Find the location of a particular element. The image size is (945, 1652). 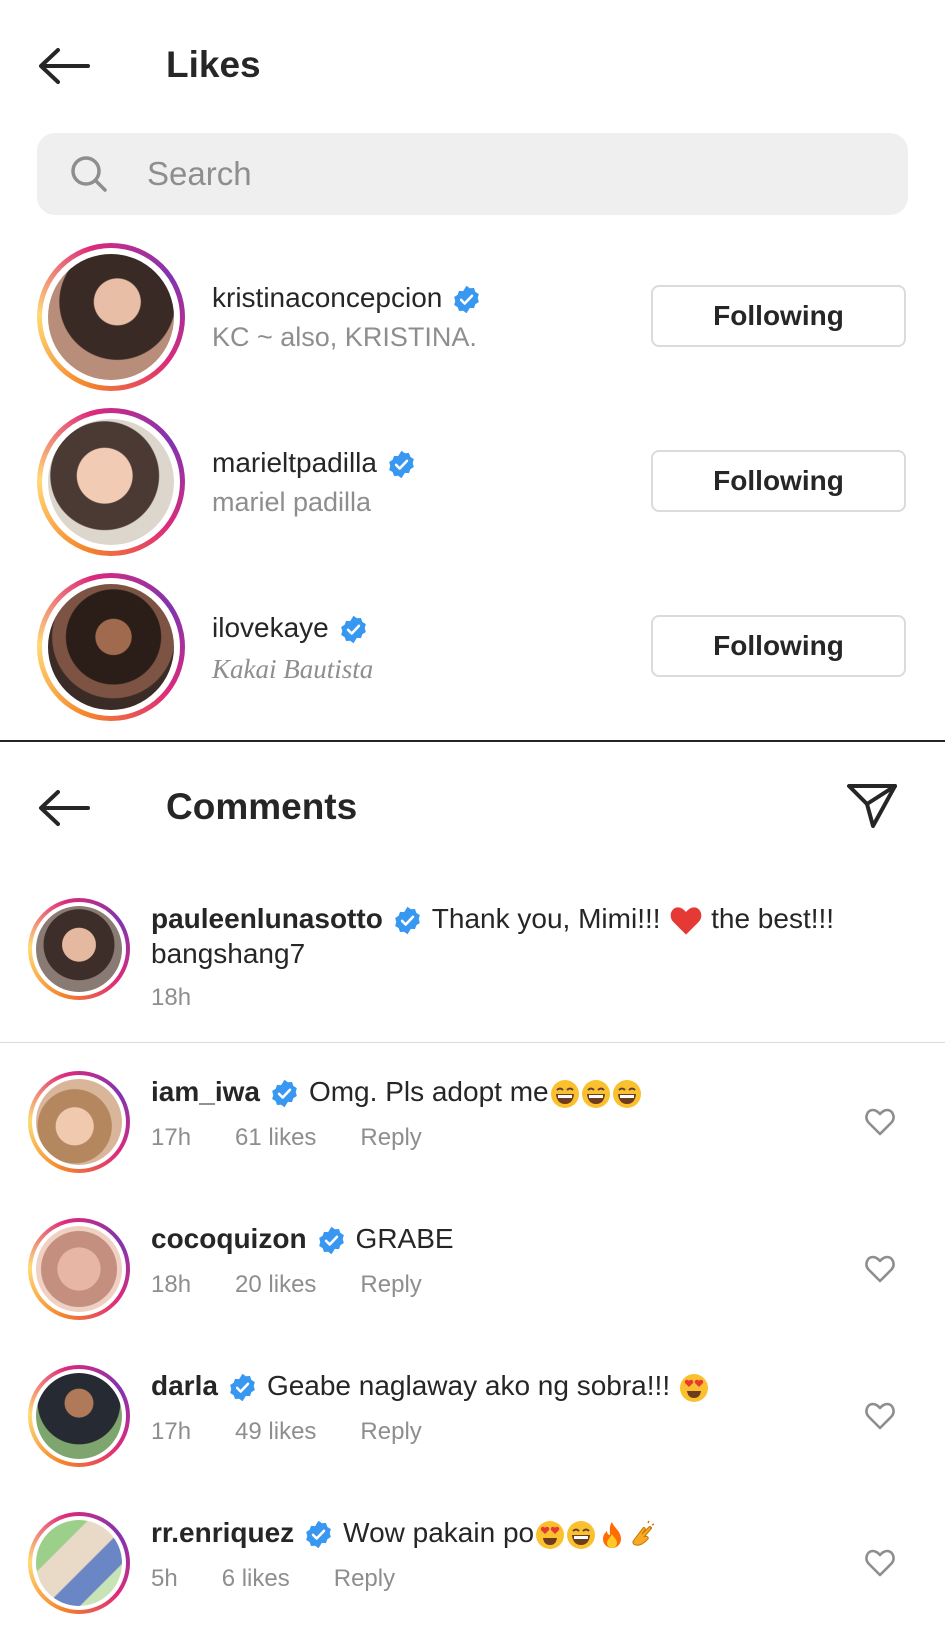

full-name: mariel padilla is located at coordinates (292, 502).